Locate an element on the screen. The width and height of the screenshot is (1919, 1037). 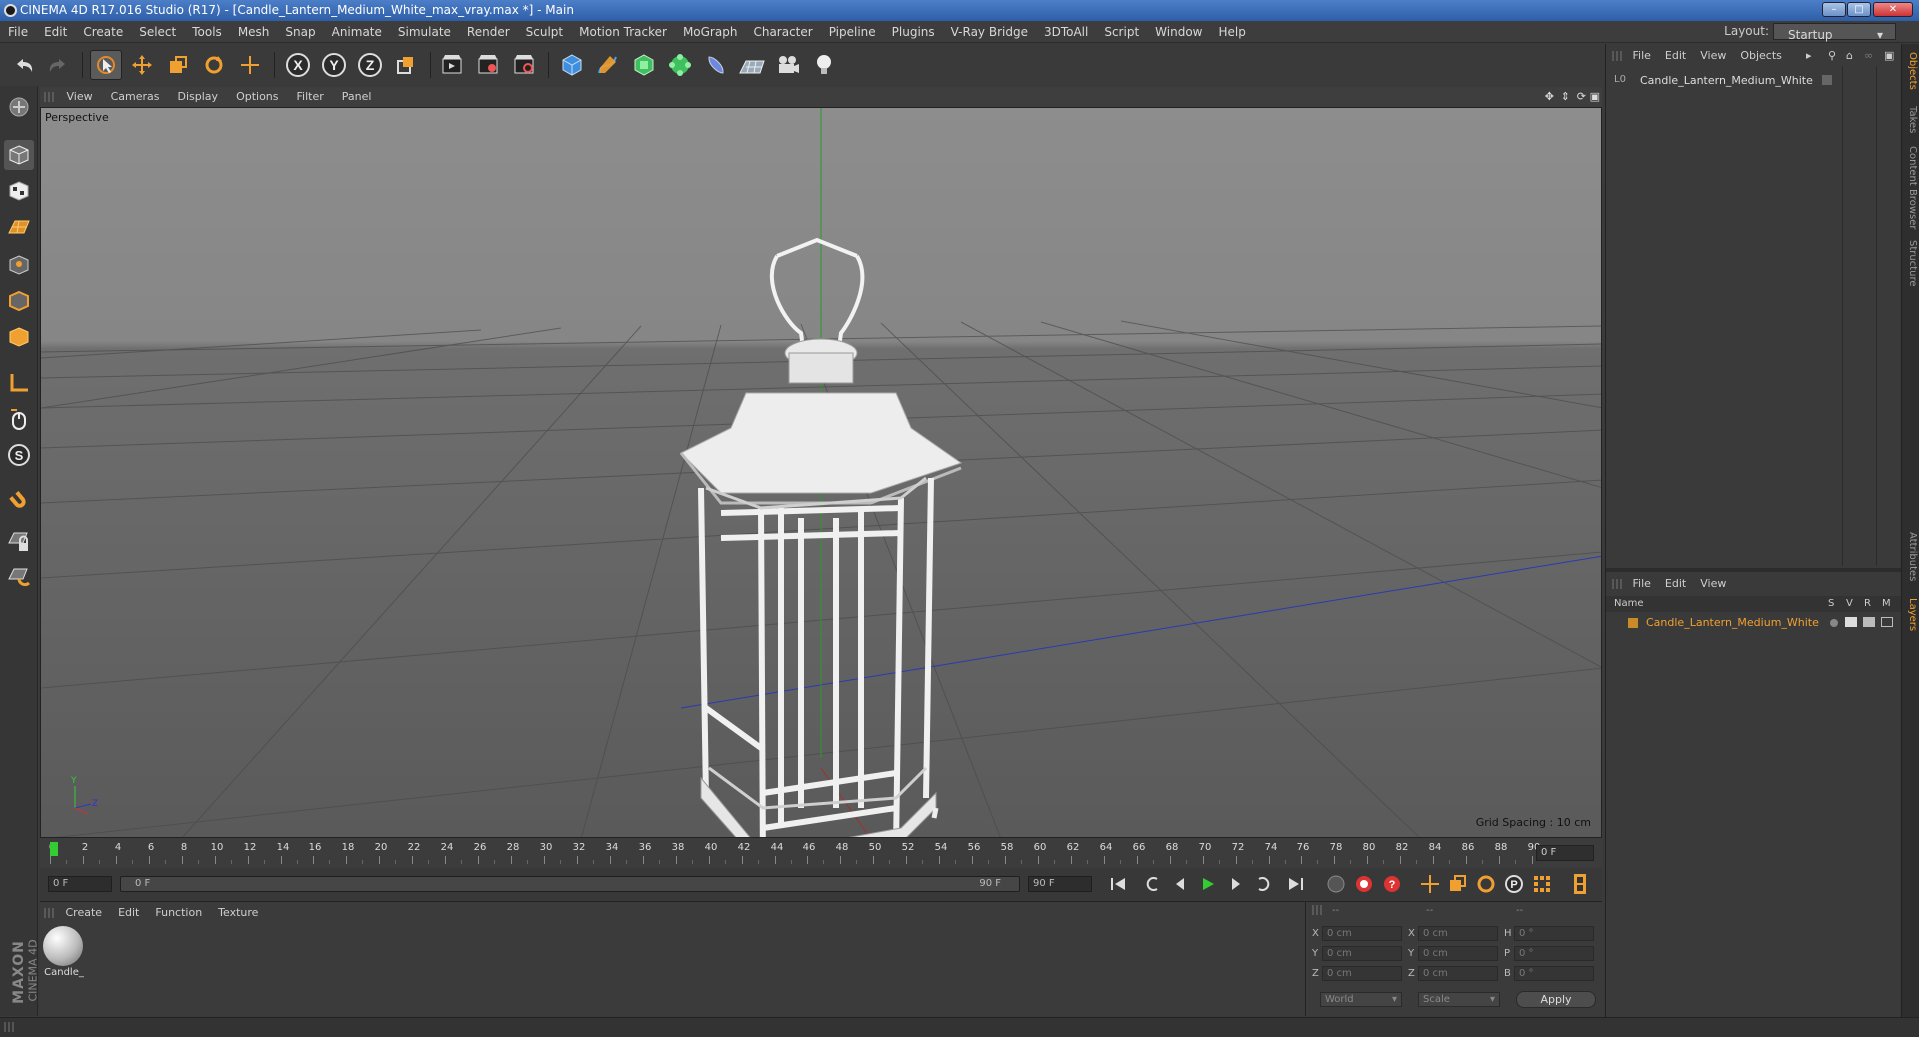
axis-mode-button is located at coordinates (19, 383).